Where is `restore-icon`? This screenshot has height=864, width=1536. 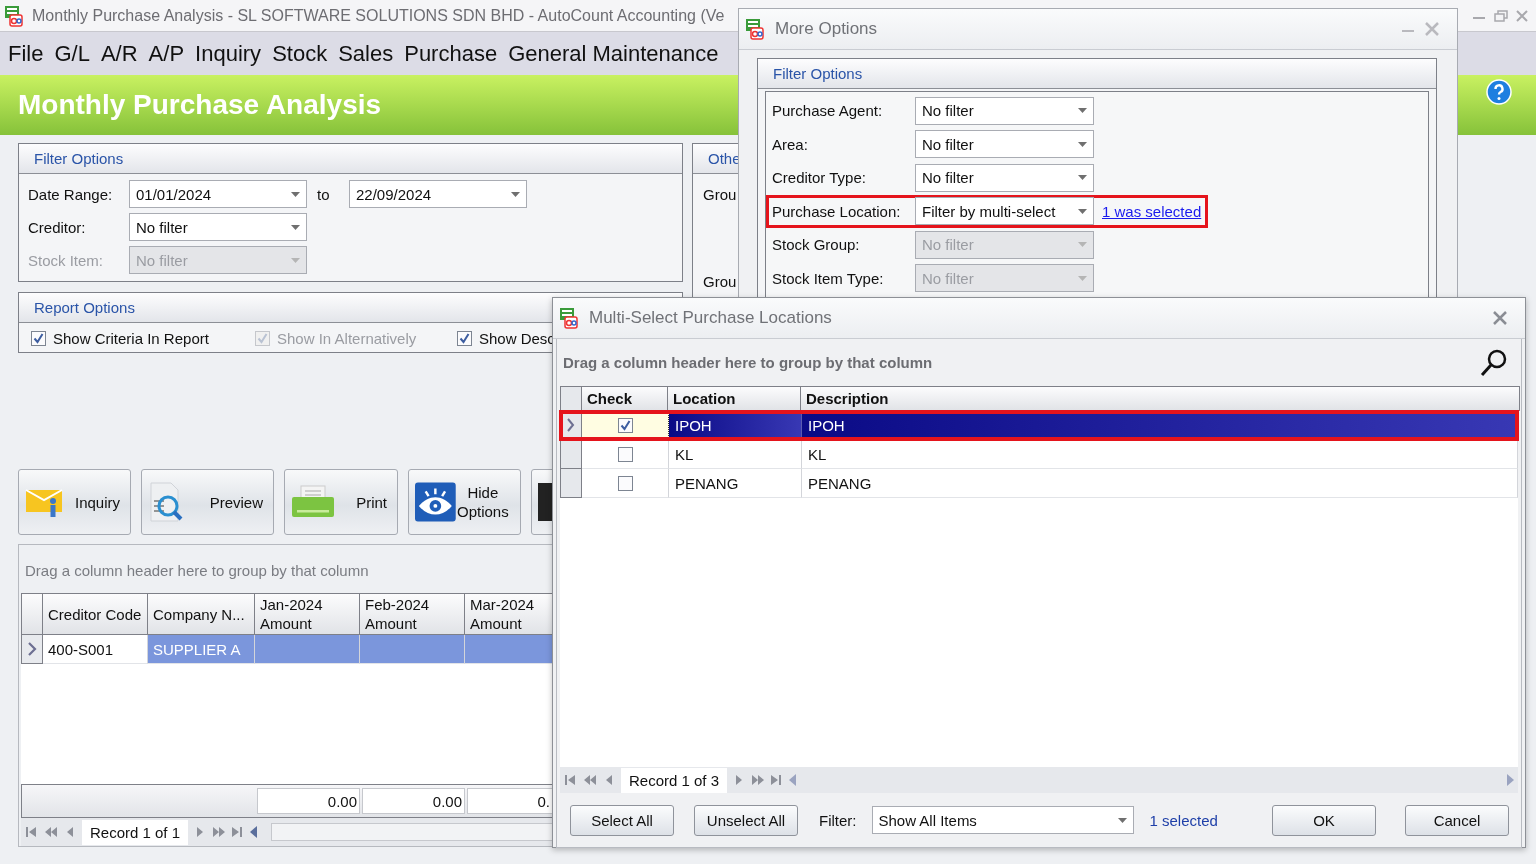 restore-icon is located at coordinates (1501, 15).